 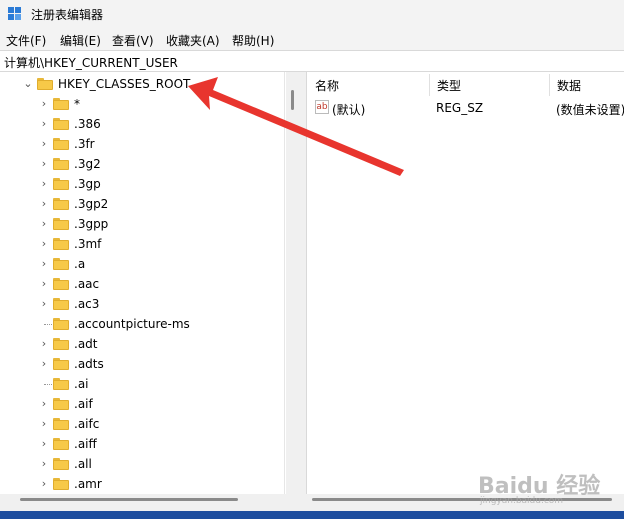 I want to click on tree-item: › .ac3, so click(x=142, y=304).